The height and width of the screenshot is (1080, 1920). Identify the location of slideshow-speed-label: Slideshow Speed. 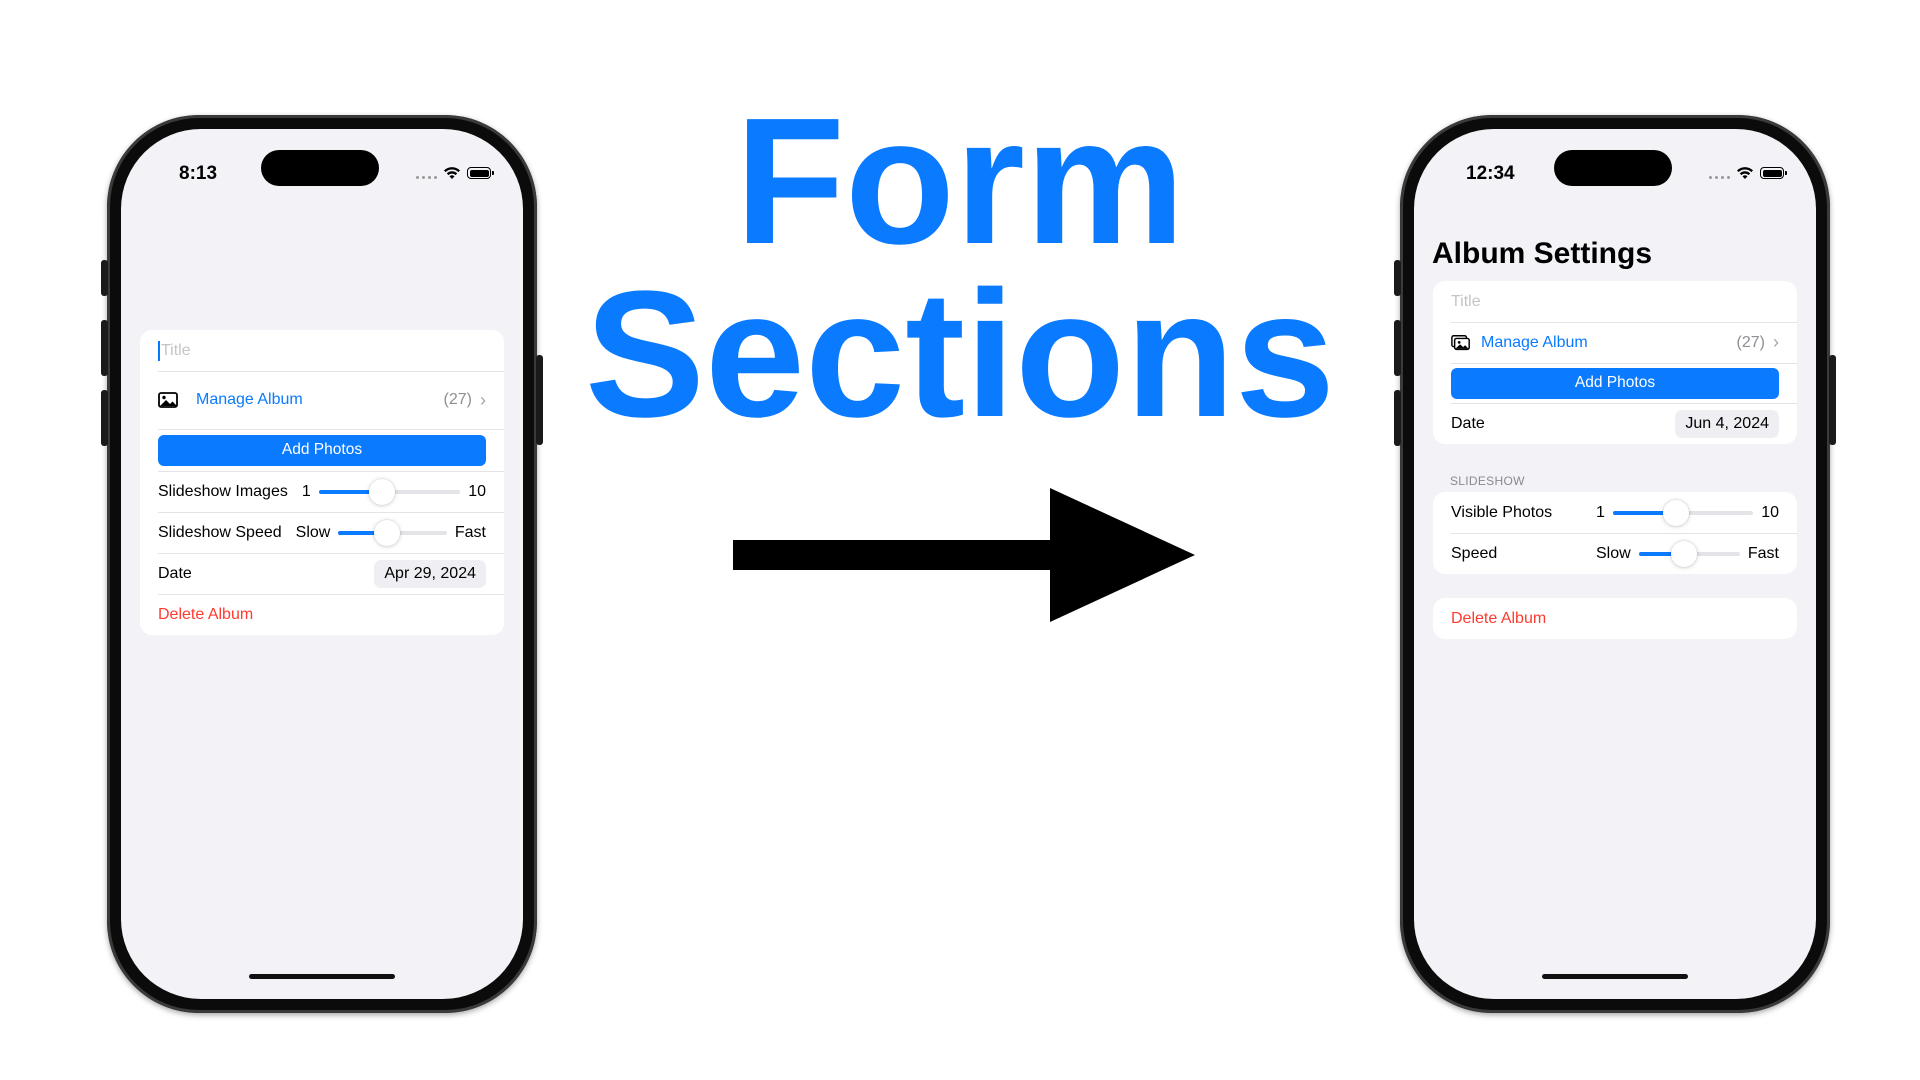
(220, 532).